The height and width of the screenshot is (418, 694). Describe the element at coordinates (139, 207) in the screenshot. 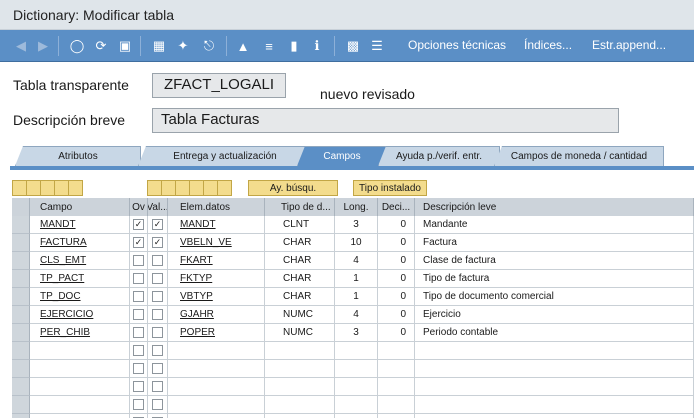

I see `header-ov: Ov` at that location.